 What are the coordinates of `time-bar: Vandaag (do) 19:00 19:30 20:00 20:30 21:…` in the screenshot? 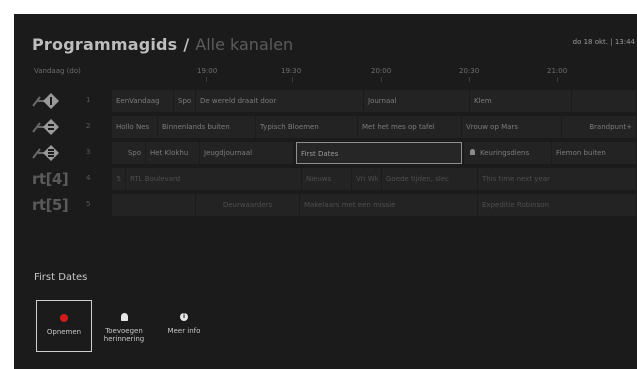 It's located at (325, 73).